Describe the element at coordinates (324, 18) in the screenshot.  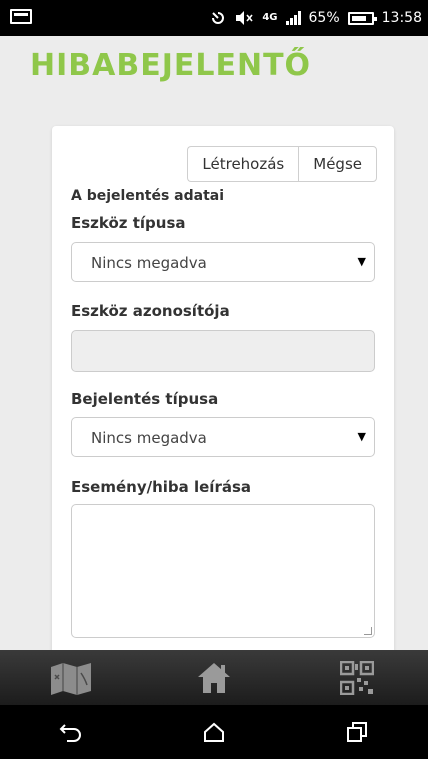
I see `battery-percent: 65%` at that location.